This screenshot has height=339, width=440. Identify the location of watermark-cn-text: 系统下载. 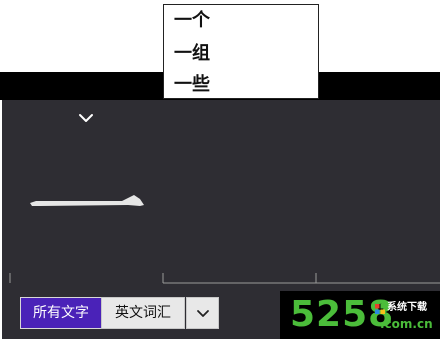
(407, 307).